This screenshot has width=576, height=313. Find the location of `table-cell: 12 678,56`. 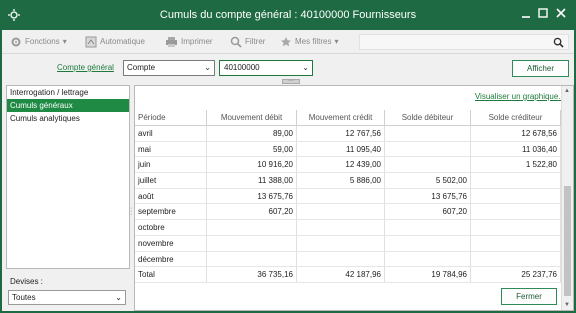

table-cell: 12 678,56 is located at coordinates (516, 133).